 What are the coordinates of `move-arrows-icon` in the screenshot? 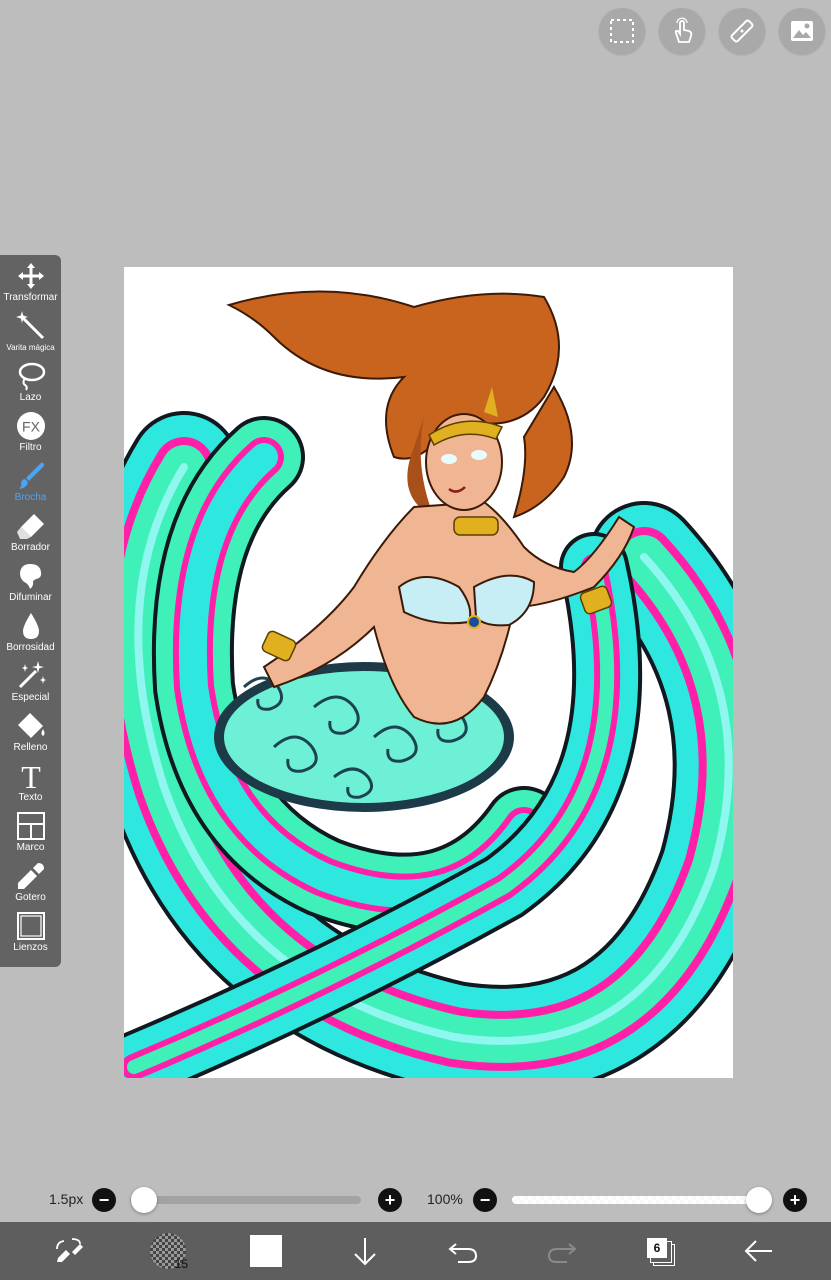 It's located at (30, 276).